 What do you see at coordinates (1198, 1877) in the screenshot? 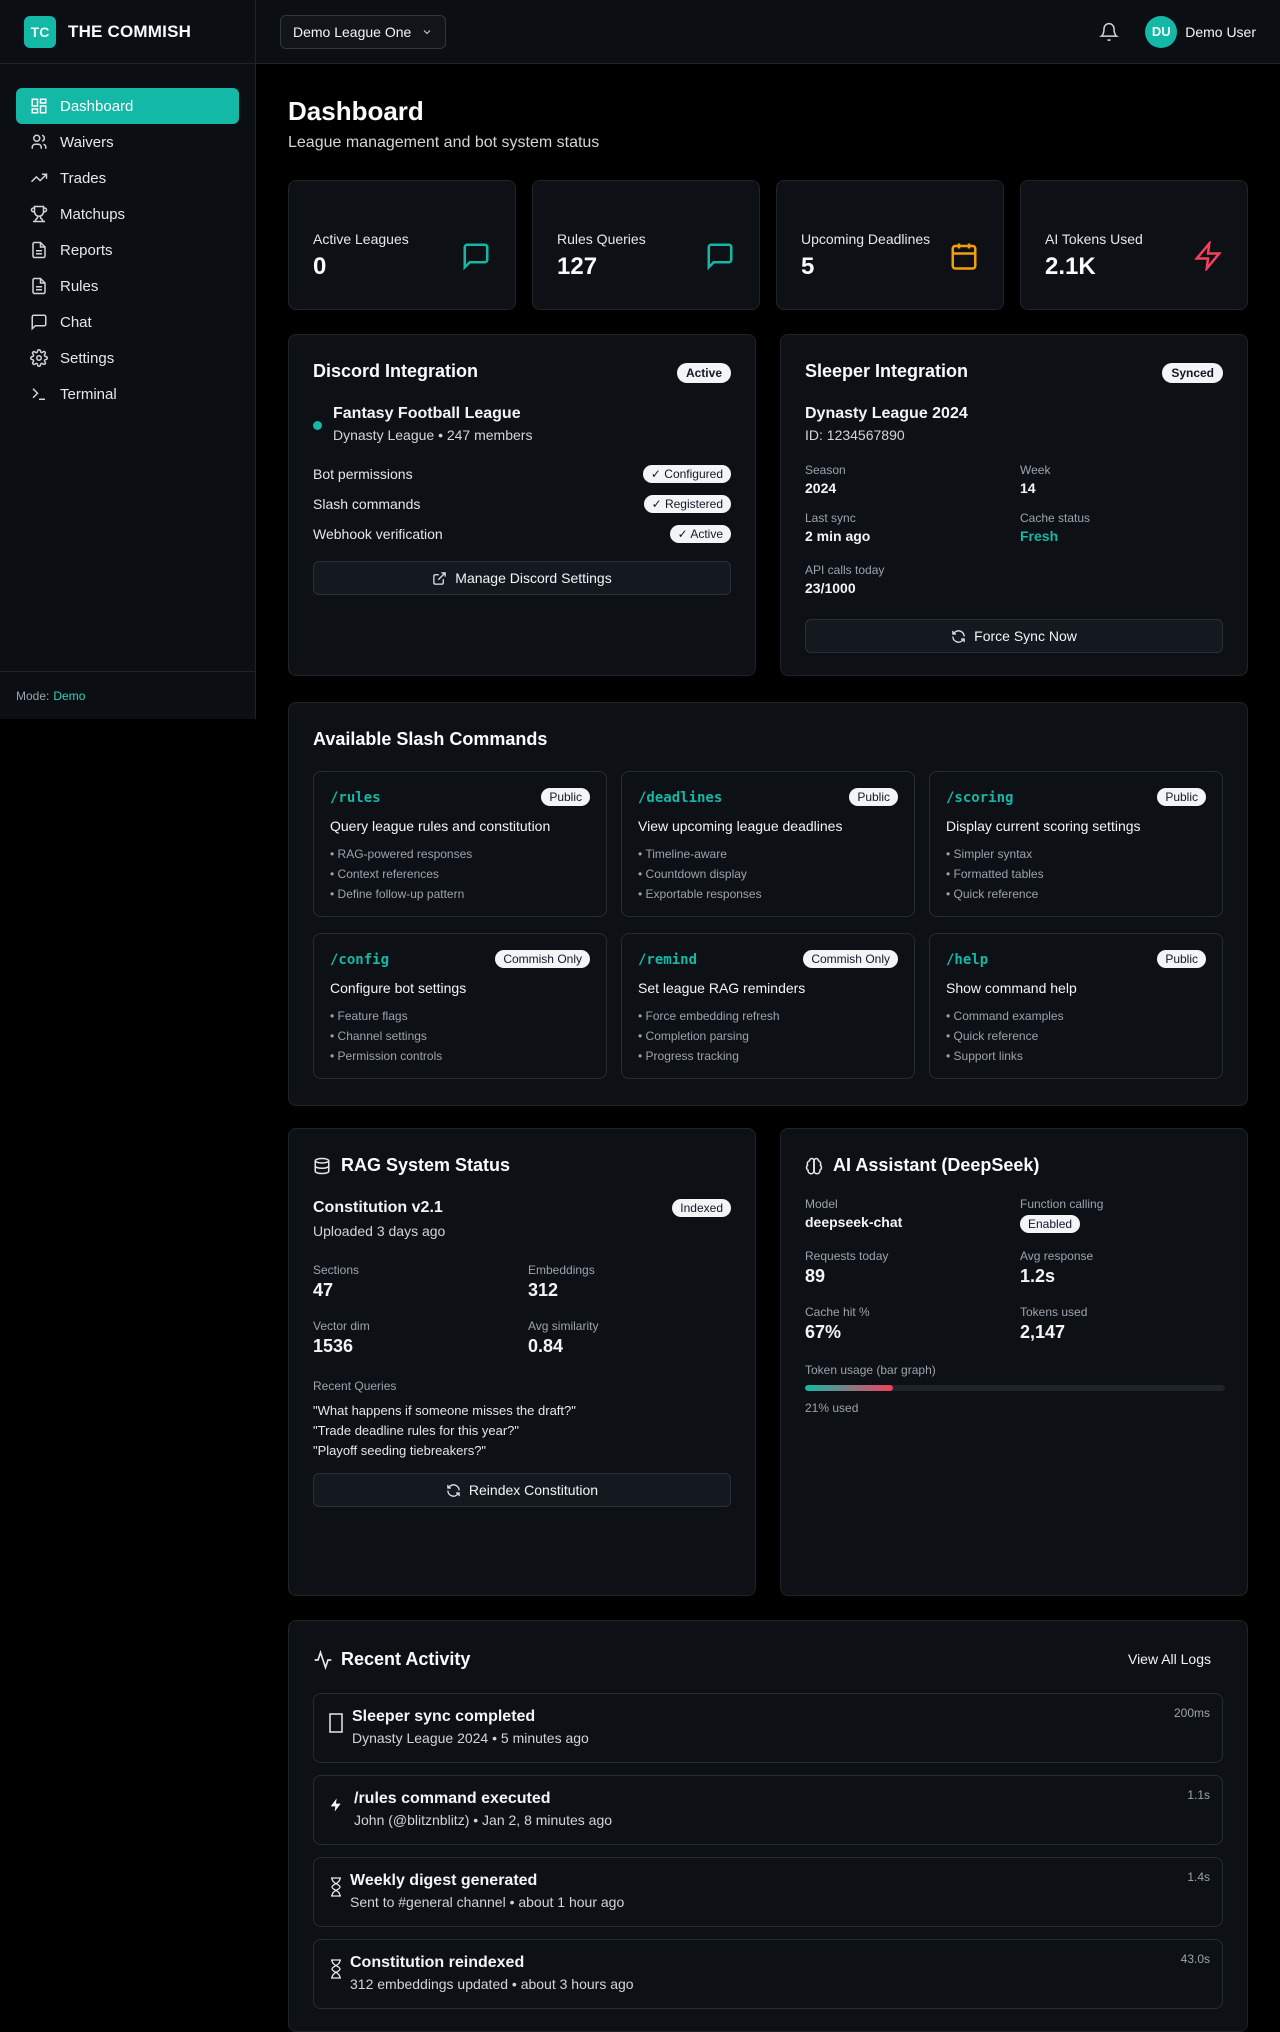
I see `activity-duration: 1.4s` at bounding box center [1198, 1877].